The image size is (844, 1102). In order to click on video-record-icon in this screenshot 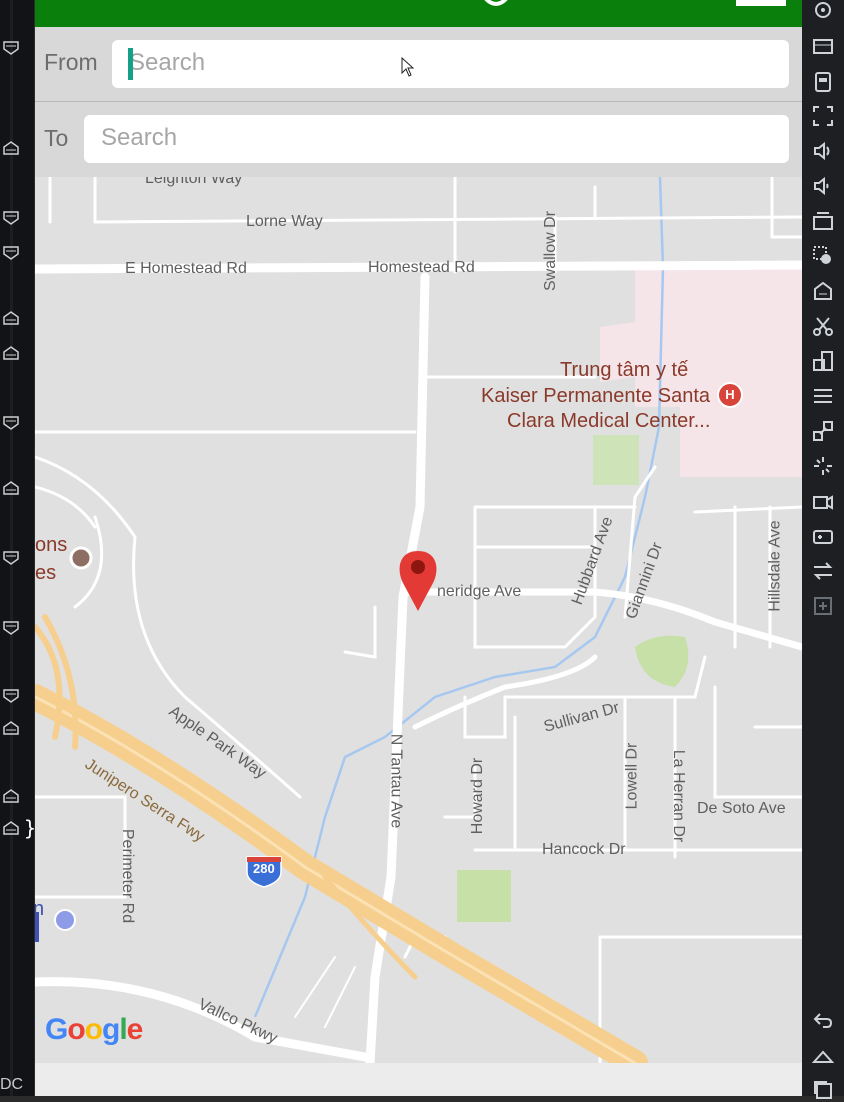, I will do `click(823, 501)`.